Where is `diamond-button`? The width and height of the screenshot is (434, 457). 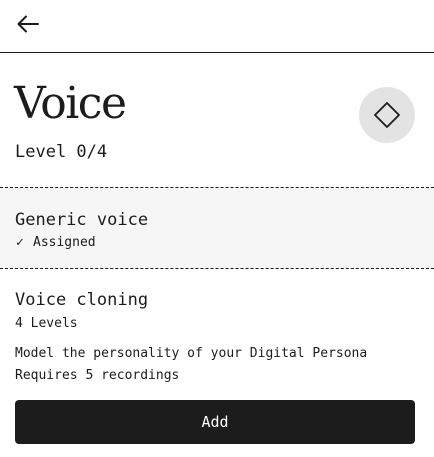
diamond-button is located at coordinates (387, 115).